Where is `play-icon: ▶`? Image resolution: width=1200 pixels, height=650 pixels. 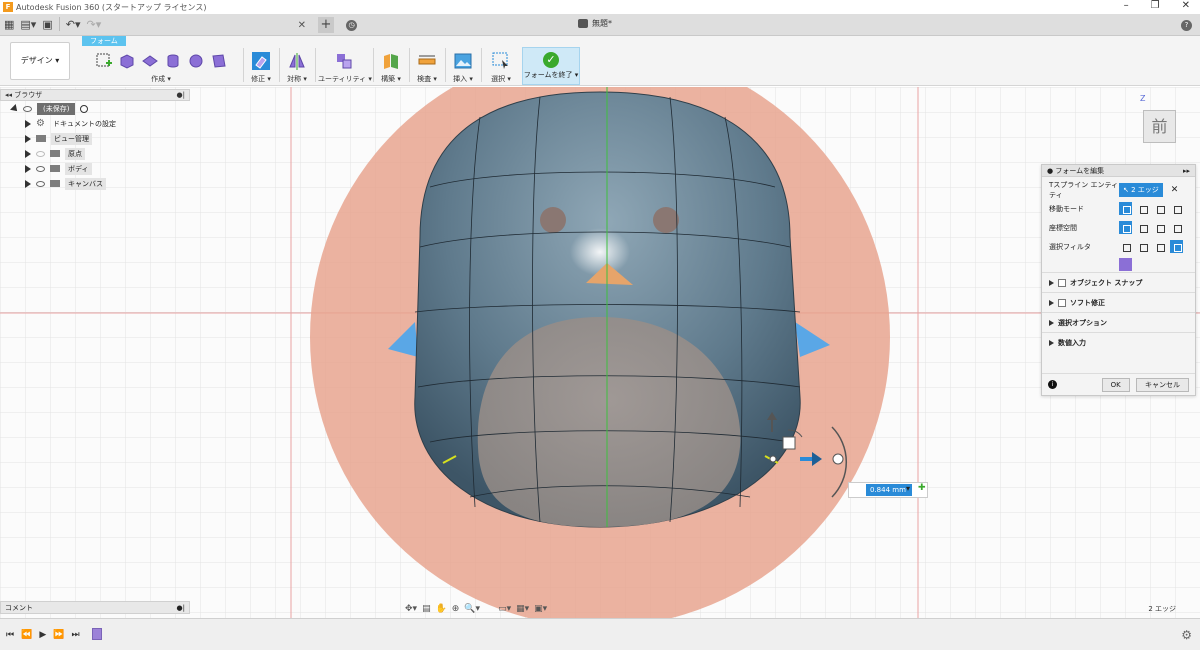
play-icon: ▶ is located at coordinates (42, 635).